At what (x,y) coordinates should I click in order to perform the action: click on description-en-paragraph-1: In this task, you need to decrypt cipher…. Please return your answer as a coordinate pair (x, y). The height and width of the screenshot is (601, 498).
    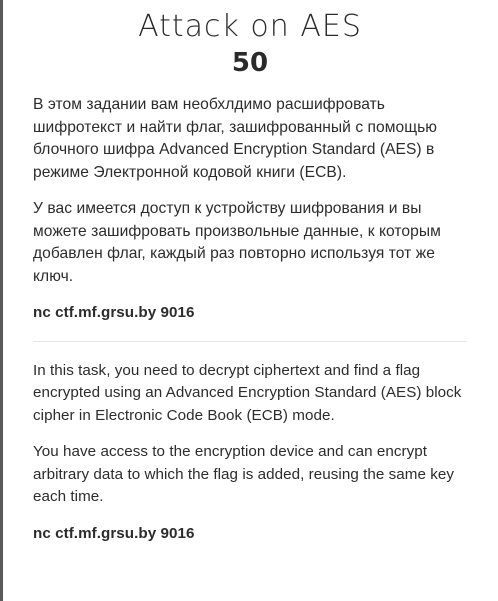
    Looking at the image, I should click on (247, 392).